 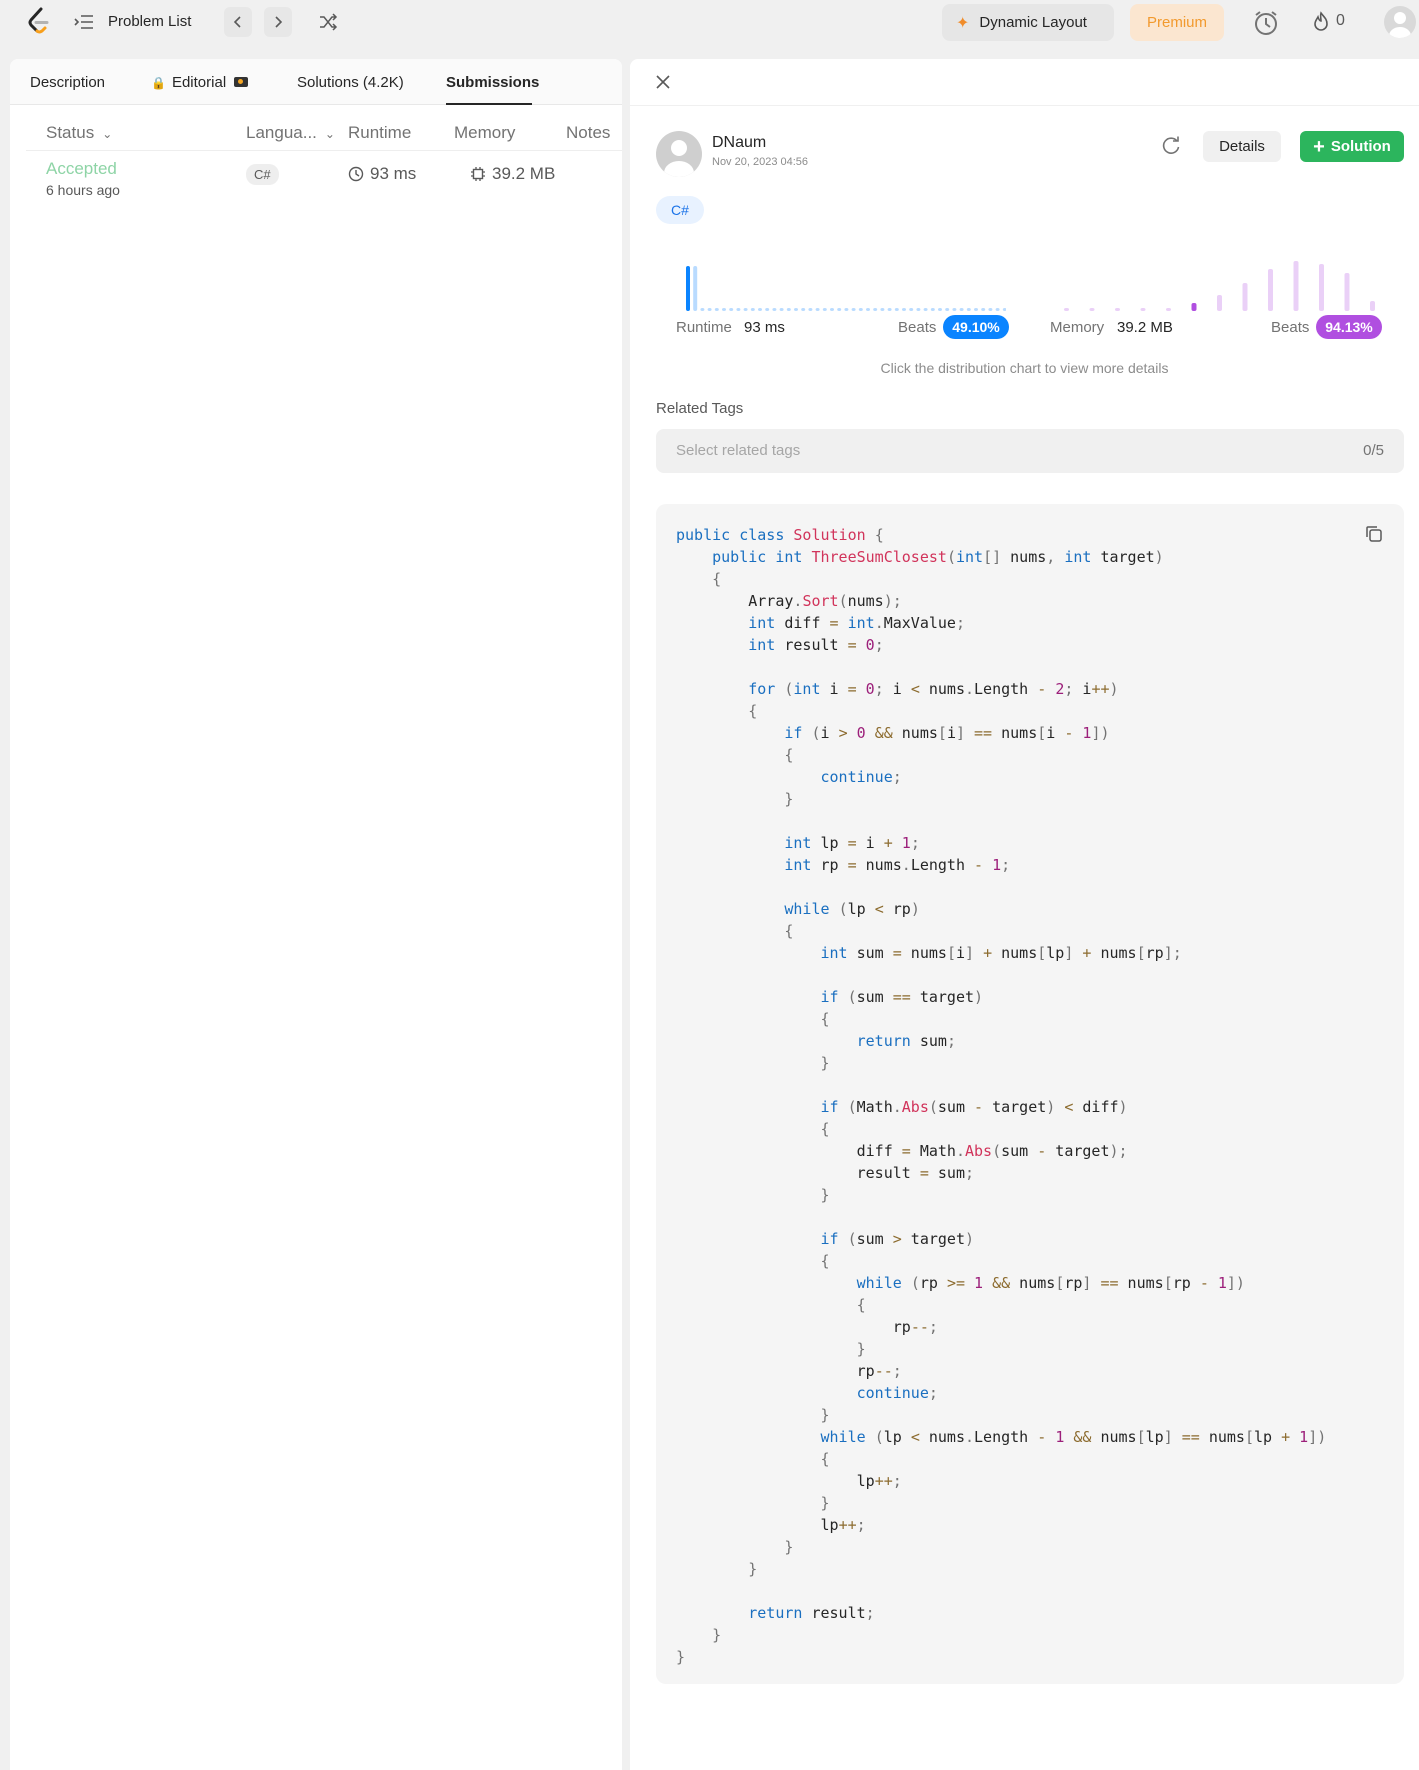 What do you see at coordinates (350, 82) in the screenshot?
I see `tab-solutions: Solutions (4.2K)` at bounding box center [350, 82].